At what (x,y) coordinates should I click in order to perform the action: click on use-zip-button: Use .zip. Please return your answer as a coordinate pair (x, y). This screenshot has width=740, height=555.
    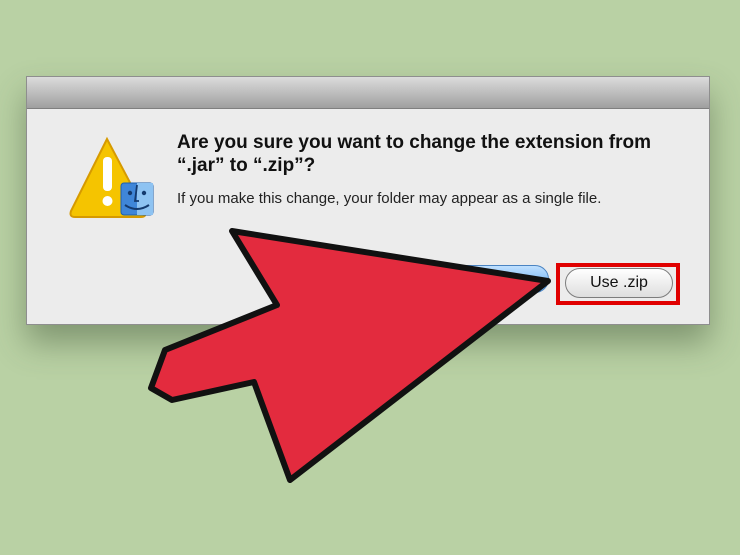
    Looking at the image, I should click on (619, 283).